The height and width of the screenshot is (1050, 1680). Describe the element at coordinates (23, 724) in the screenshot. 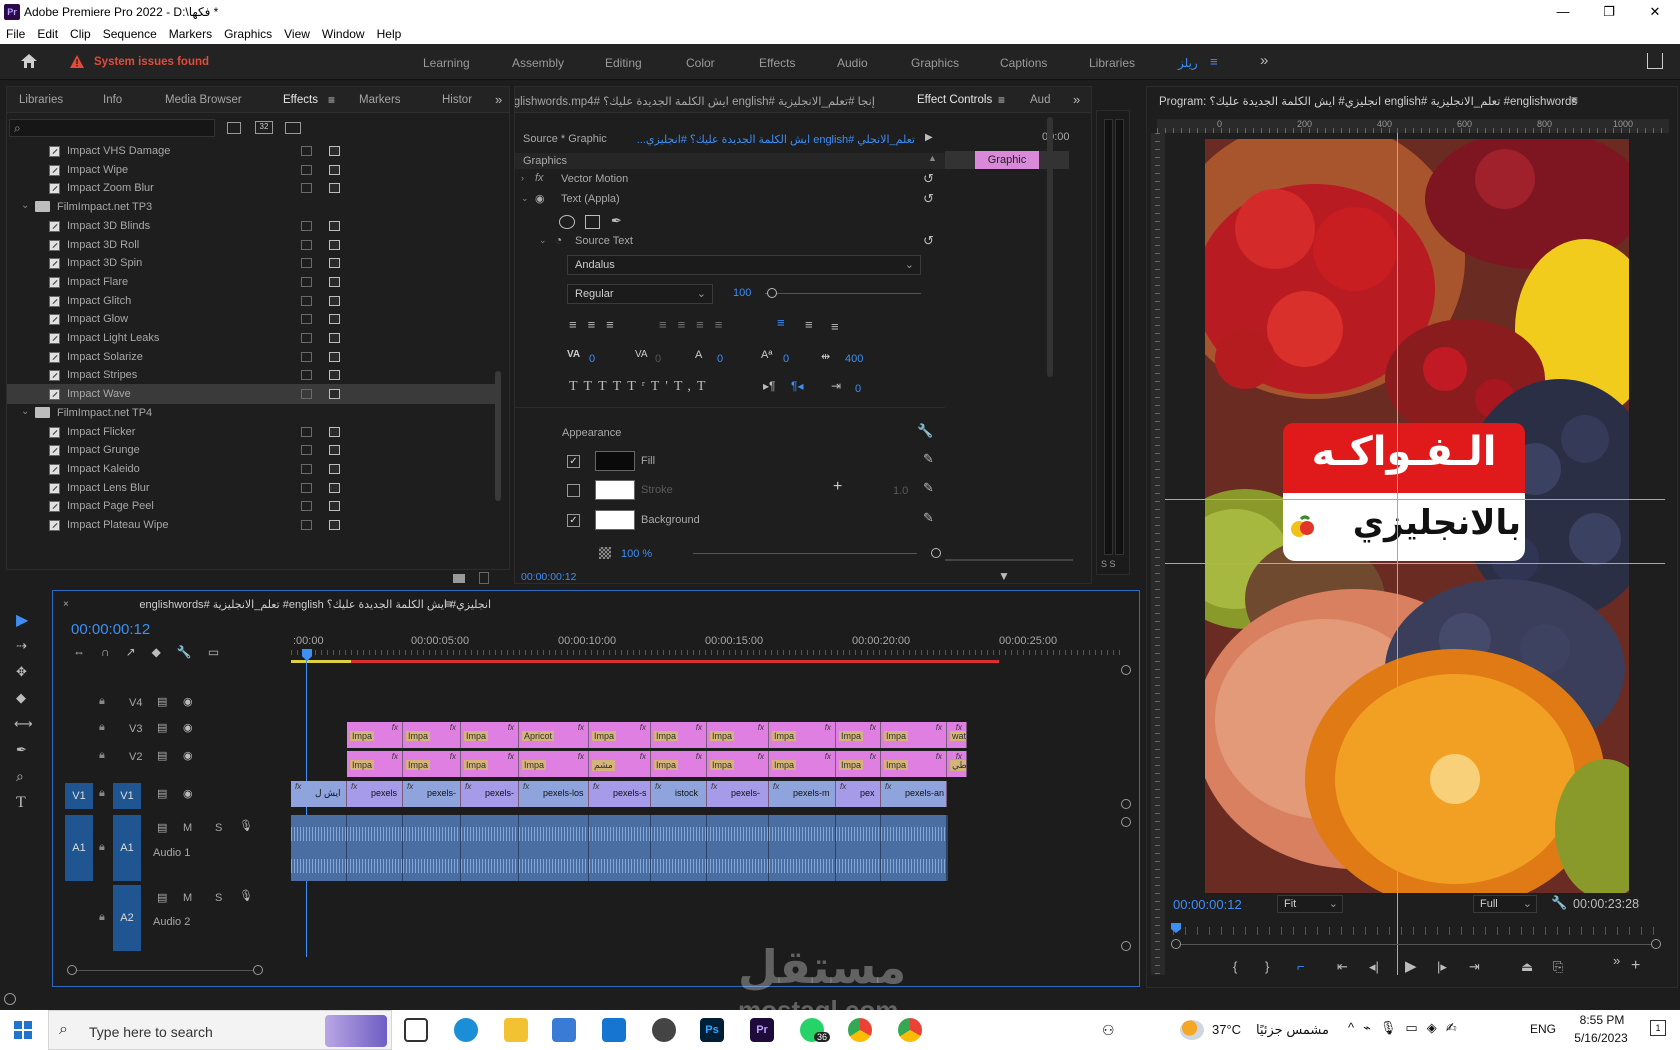

I see `slip-tool-icon: ⟷` at that location.